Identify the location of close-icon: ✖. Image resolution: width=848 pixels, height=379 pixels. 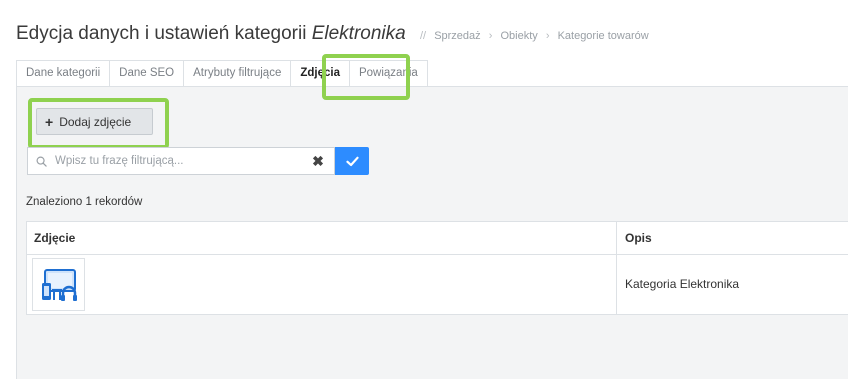
(318, 160).